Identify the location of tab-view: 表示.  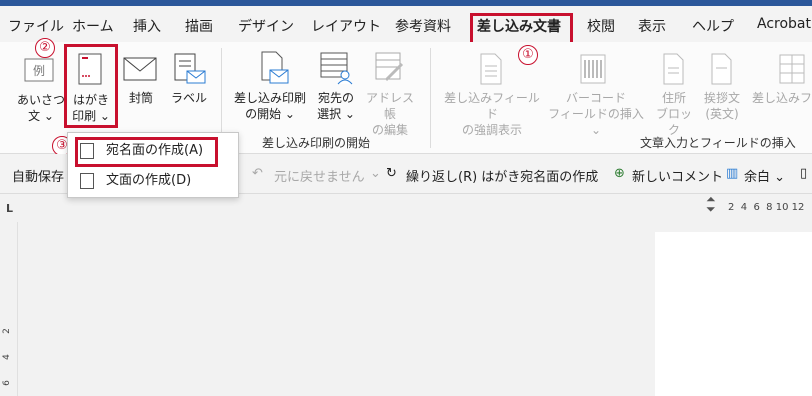
(652, 26).